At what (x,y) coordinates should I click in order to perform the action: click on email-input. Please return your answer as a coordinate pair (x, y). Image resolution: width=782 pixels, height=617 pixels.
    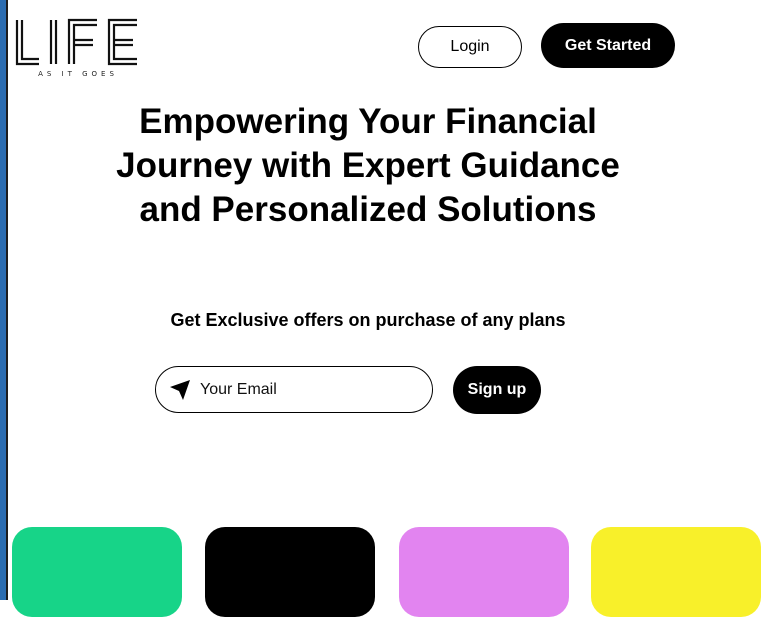
    Looking at the image, I should click on (300, 389).